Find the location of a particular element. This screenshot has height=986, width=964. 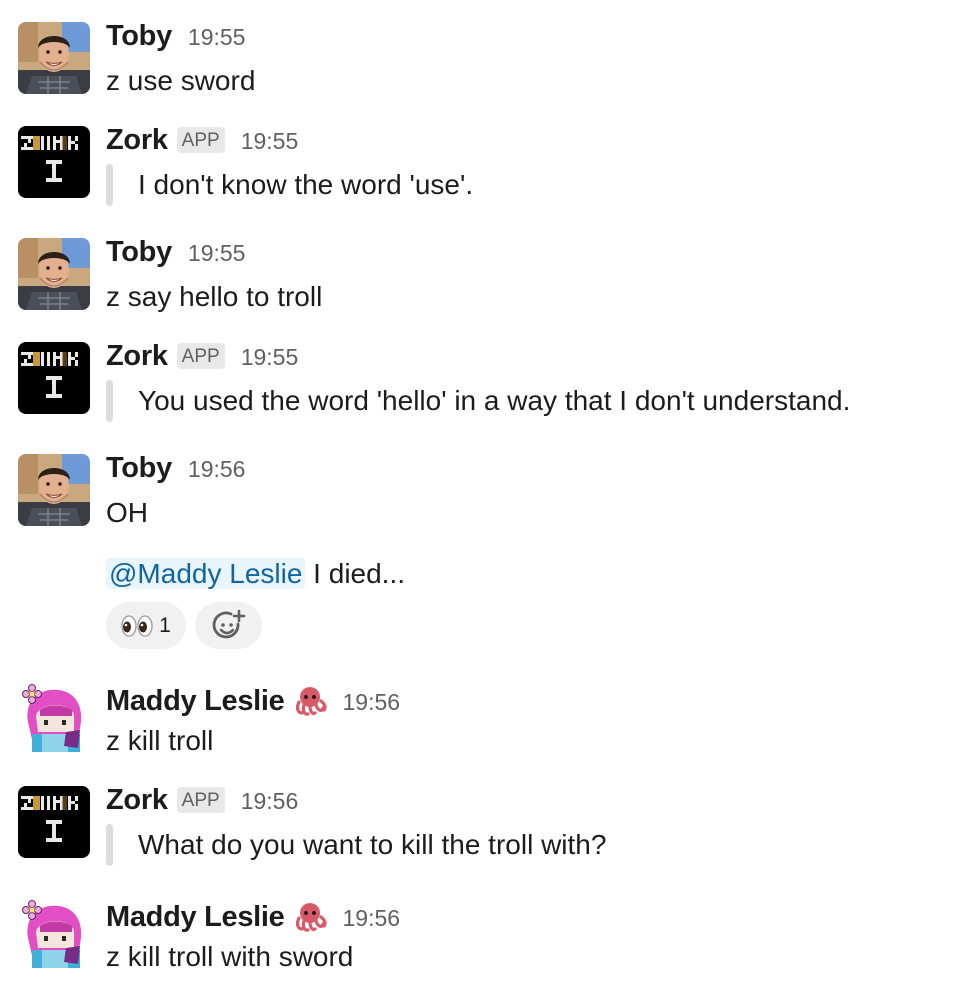

reactions-bar: 1 is located at coordinates (184, 625).